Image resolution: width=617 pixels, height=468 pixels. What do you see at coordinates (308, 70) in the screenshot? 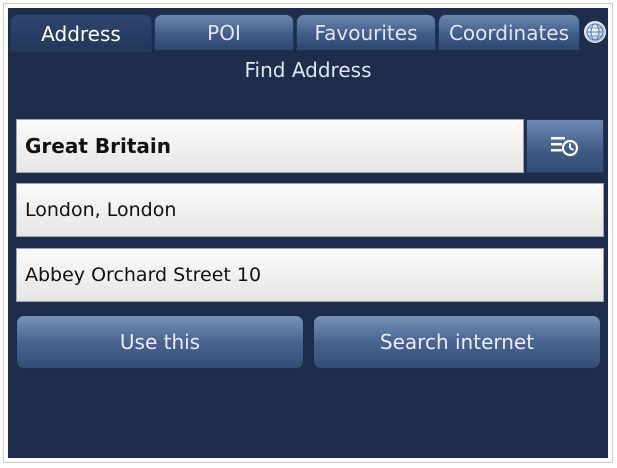
I see `page-title: Find Address` at bounding box center [308, 70].